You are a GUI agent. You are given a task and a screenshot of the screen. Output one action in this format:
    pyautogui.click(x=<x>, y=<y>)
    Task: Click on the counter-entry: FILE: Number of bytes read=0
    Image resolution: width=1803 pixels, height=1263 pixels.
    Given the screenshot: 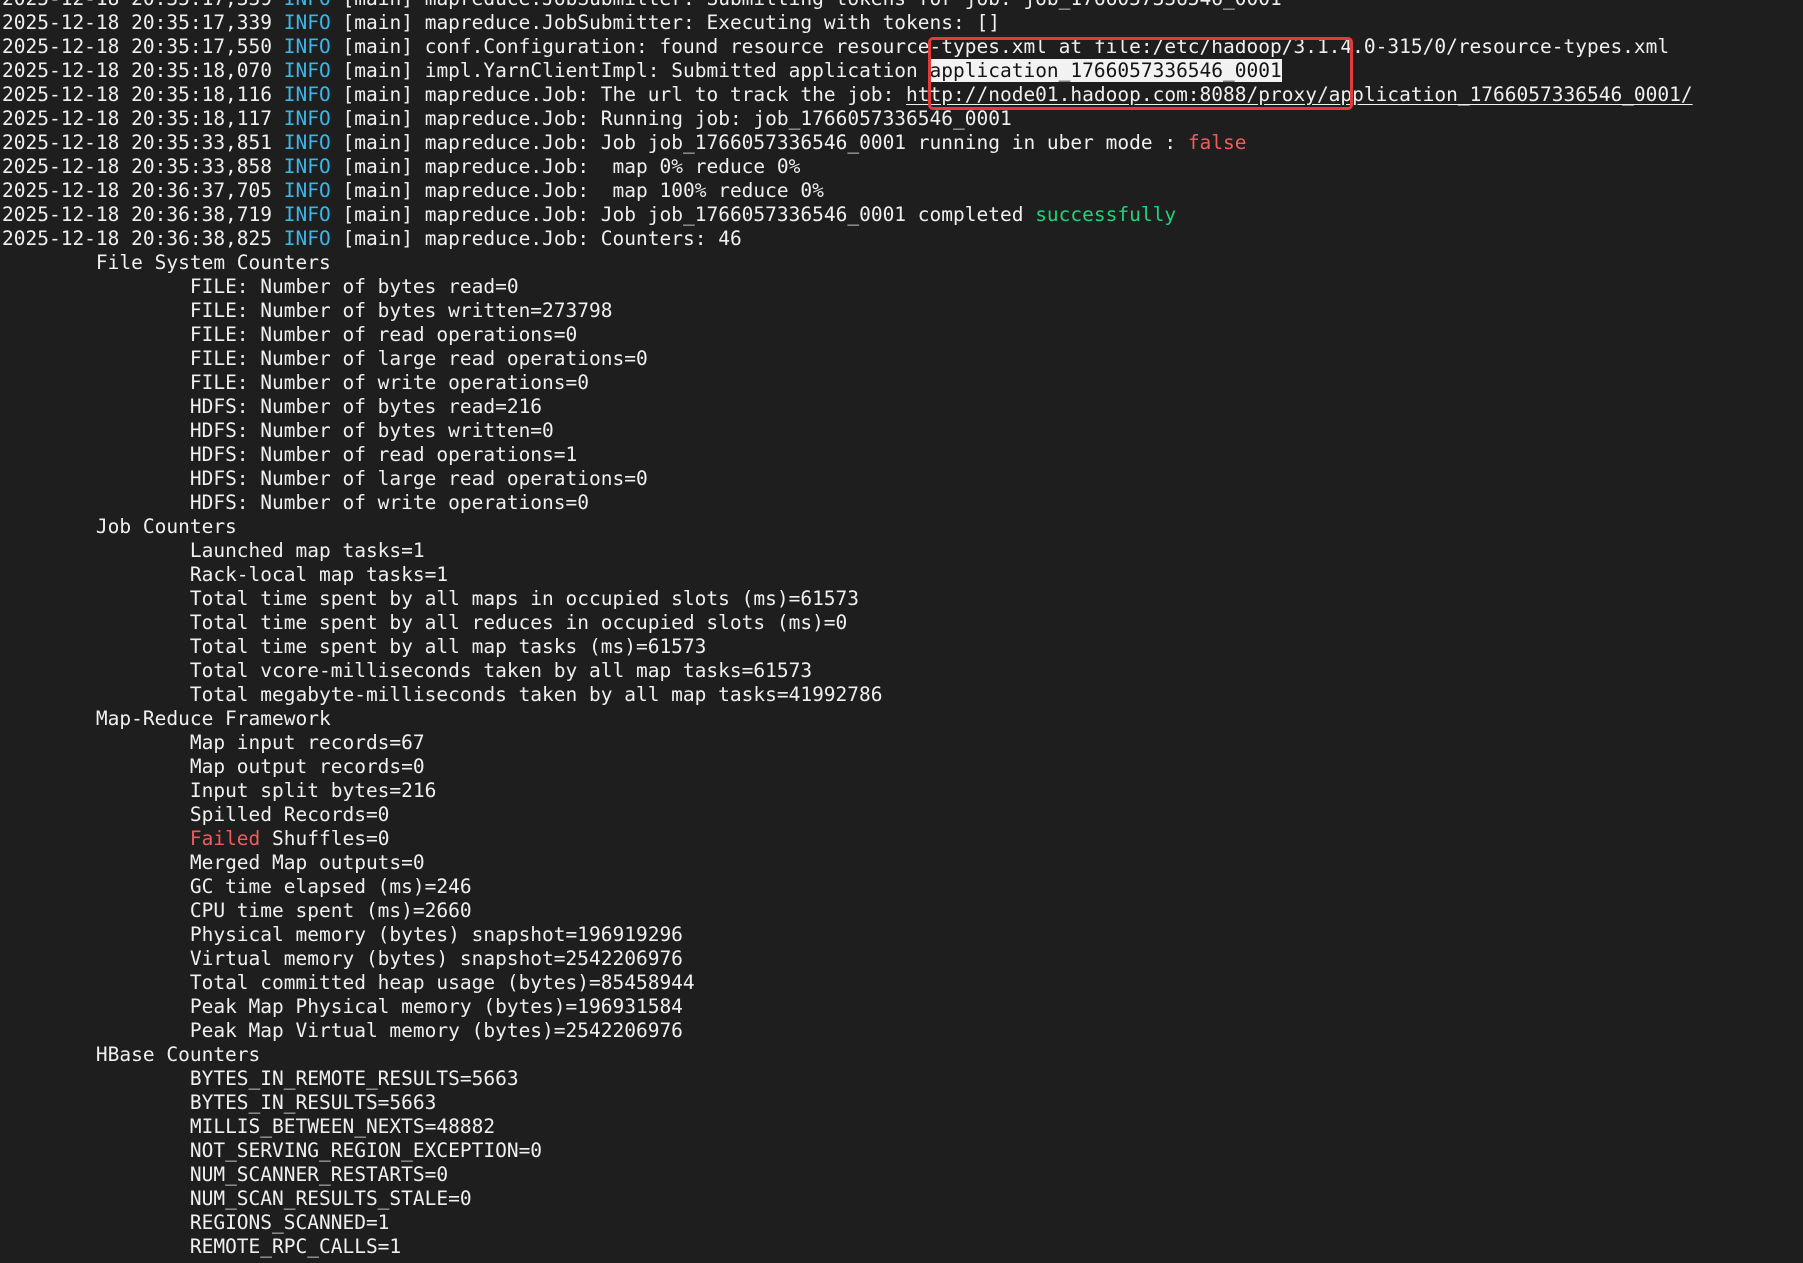 What is the action you would take?
    pyautogui.click(x=354, y=286)
    